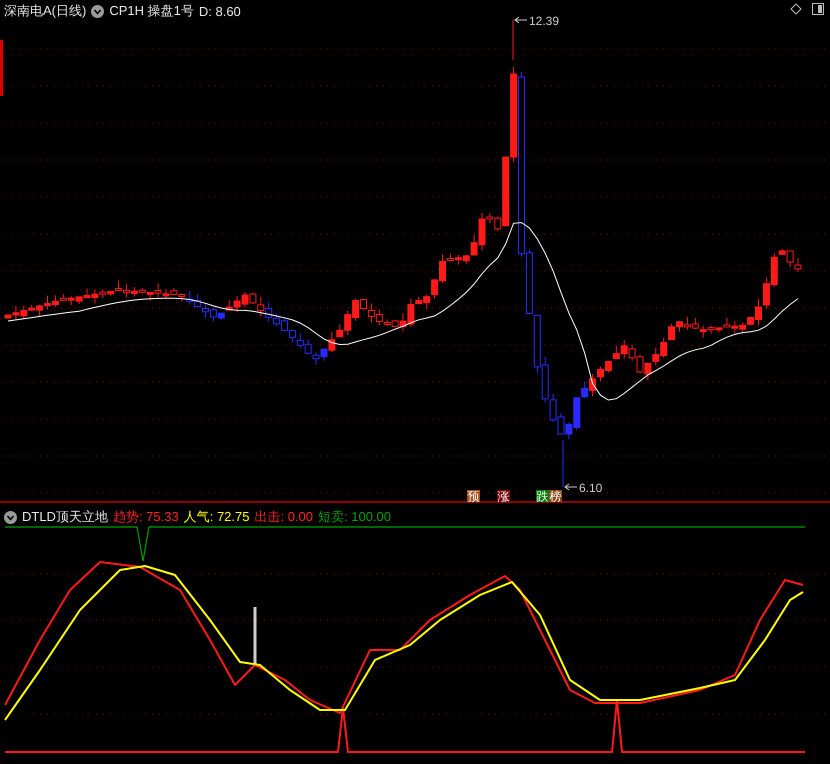 The width and height of the screenshot is (830, 764). I want to click on signal-tag: 涨, so click(503, 496).